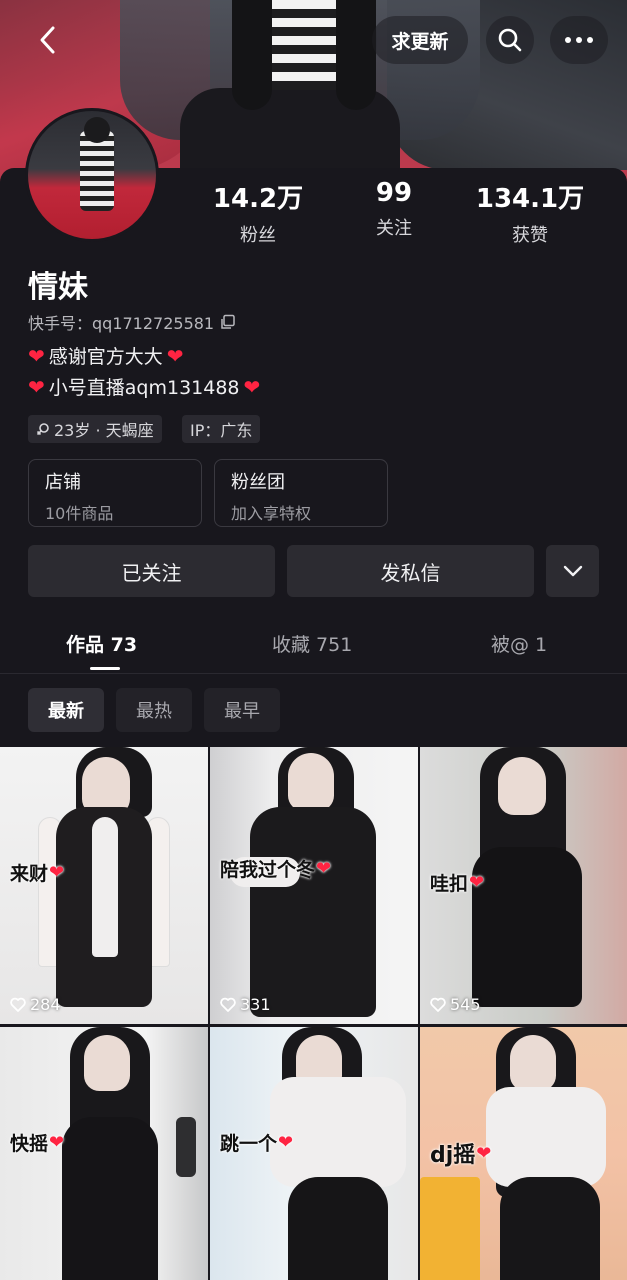 The height and width of the screenshot is (1280, 627). Describe the element at coordinates (394, 209) in the screenshot. I see `stat-following: 99 关注` at that location.